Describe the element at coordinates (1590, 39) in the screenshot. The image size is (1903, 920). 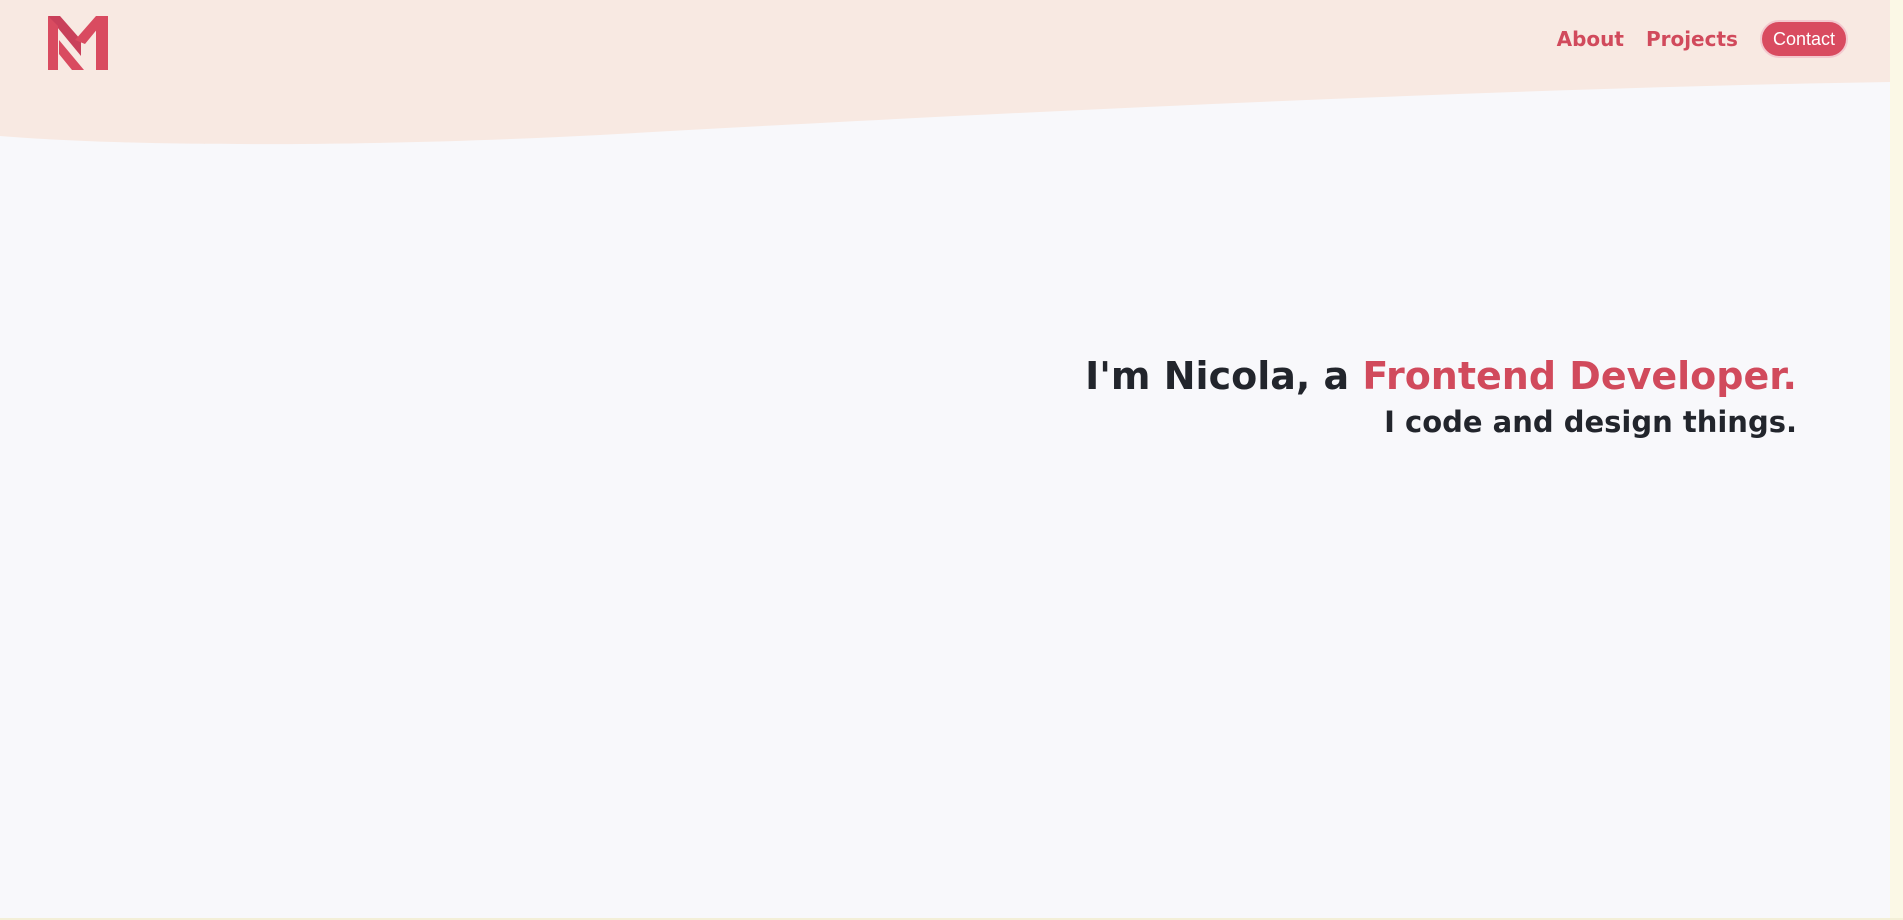
I see `nav-link-about: About` at that location.